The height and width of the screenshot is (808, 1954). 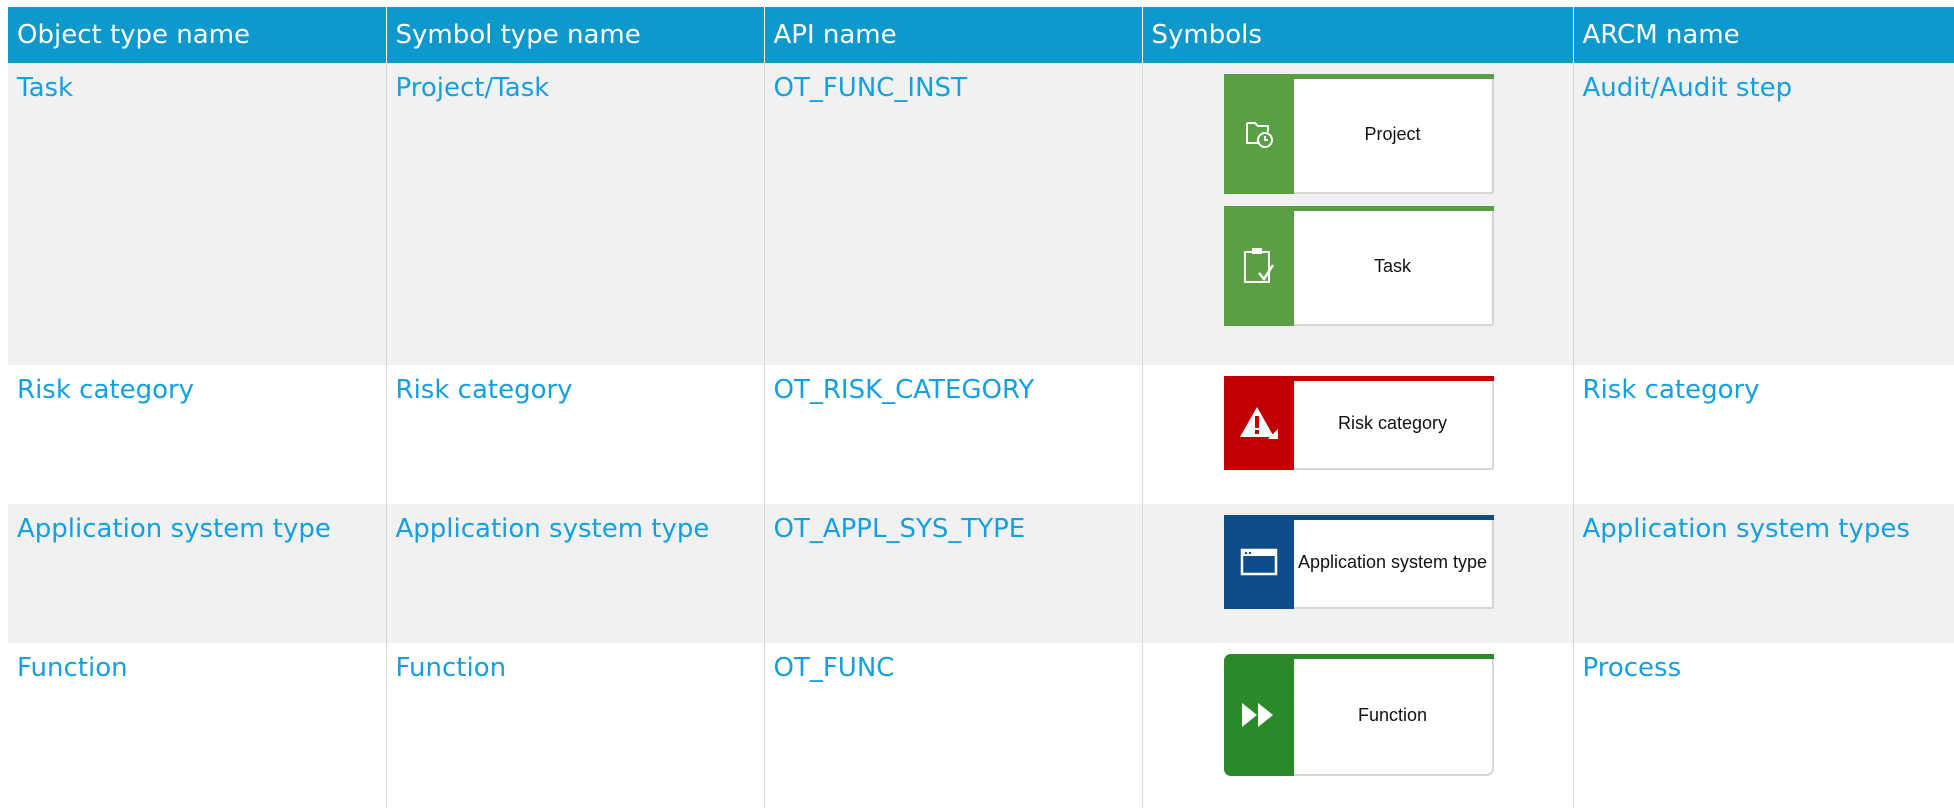 I want to click on object-type-link: Risk category, so click(x=197, y=434).